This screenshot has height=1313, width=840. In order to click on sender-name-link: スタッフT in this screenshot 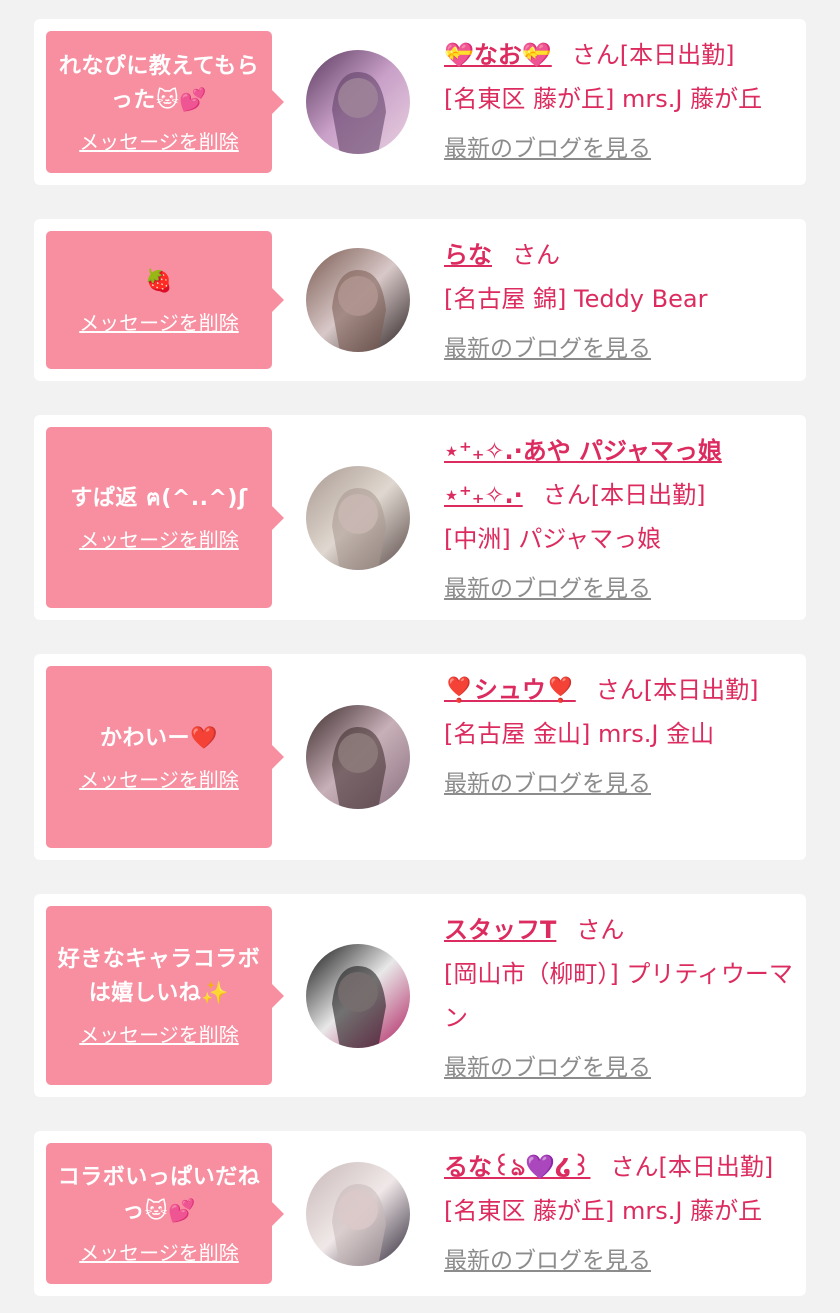, I will do `click(500, 930)`.